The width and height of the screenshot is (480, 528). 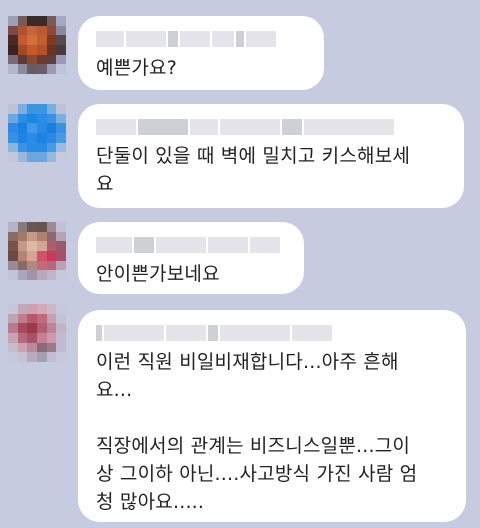 I want to click on comment-text: 단둘이 있을 때 벽에 밀치고 키스해보세 요, so click(x=253, y=170).